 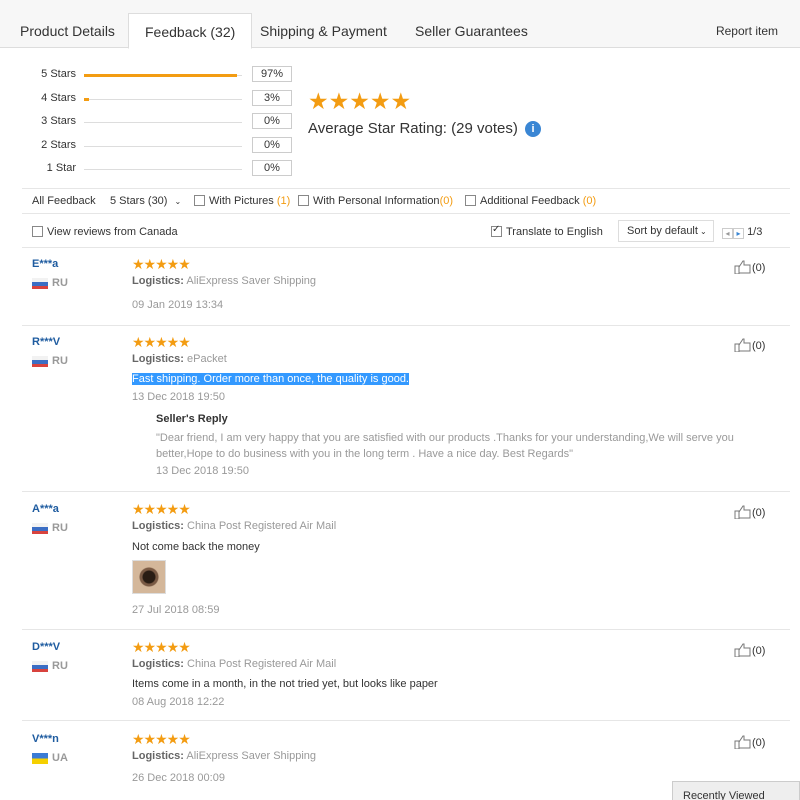 I want to click on reviewer-name: D***V, so click(x=46, y=647).